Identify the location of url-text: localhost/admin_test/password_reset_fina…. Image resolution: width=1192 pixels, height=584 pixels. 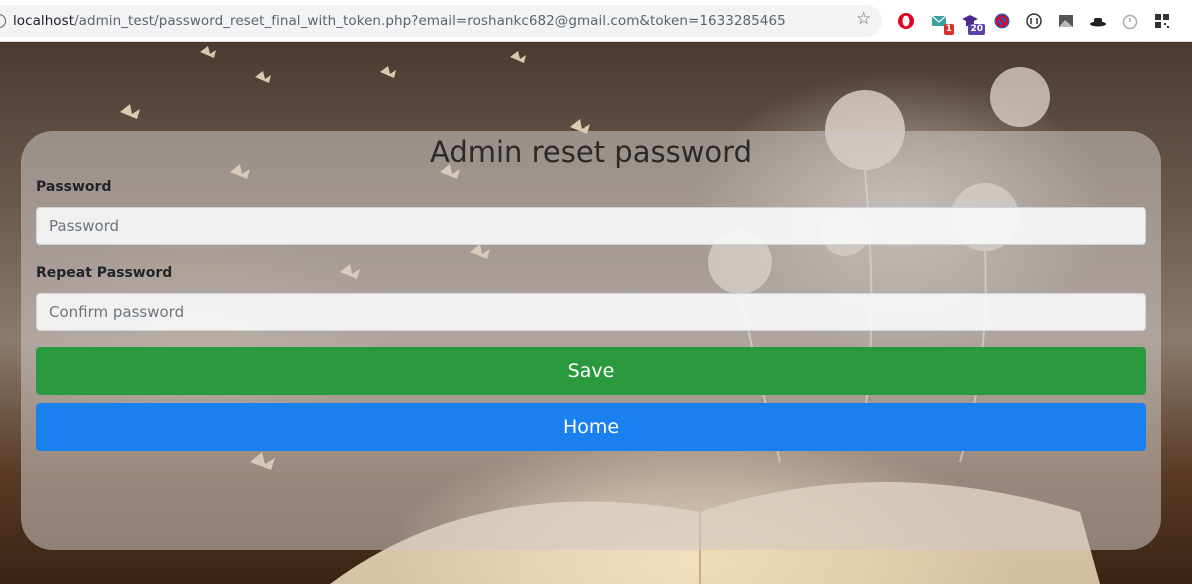
(399, 21).